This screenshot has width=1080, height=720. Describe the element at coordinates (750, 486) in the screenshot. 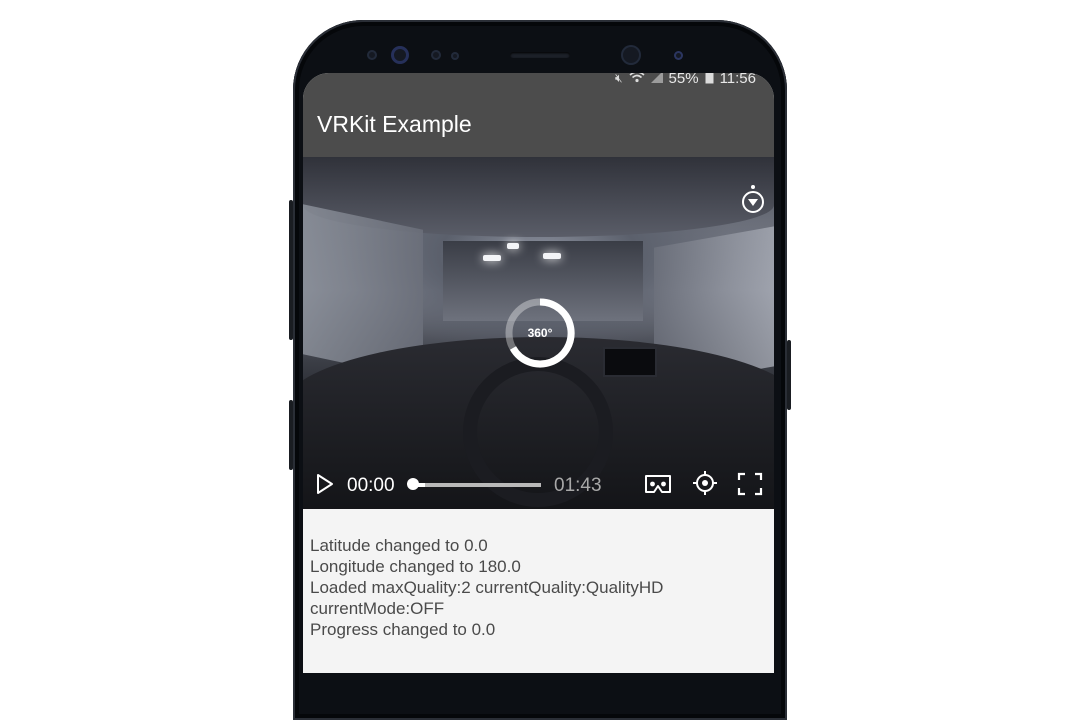

I see `fullscreen-icon` at that location.